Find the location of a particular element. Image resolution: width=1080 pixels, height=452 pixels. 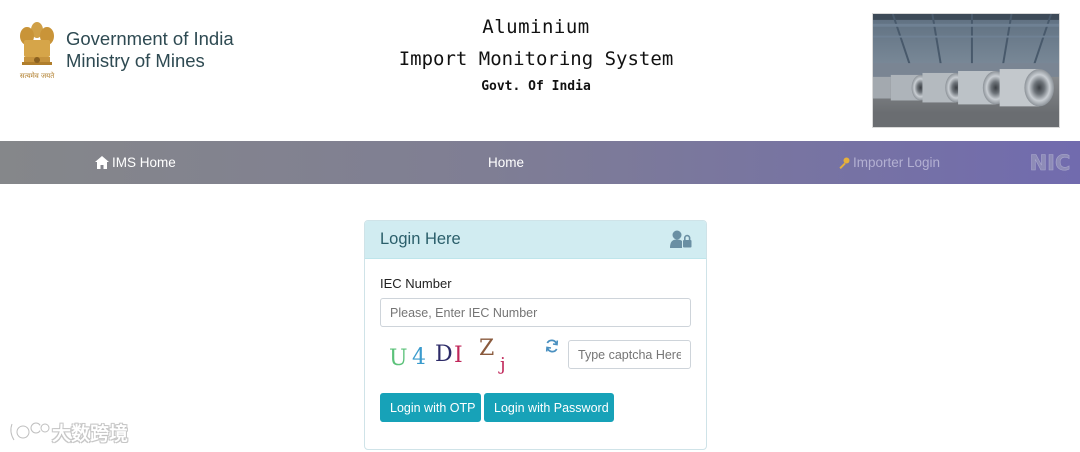

nic-logo-text: NIC is located at coordinates (1050, 163).